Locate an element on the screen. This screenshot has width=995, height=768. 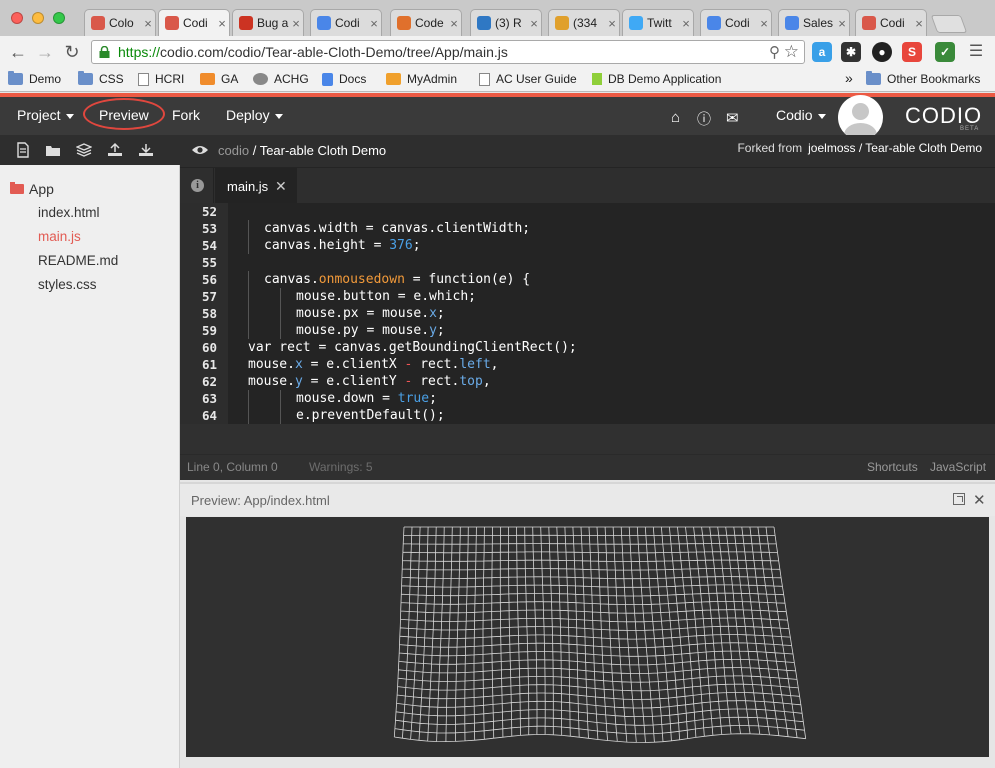
new-file-icon is located at coordinates (23, 150).